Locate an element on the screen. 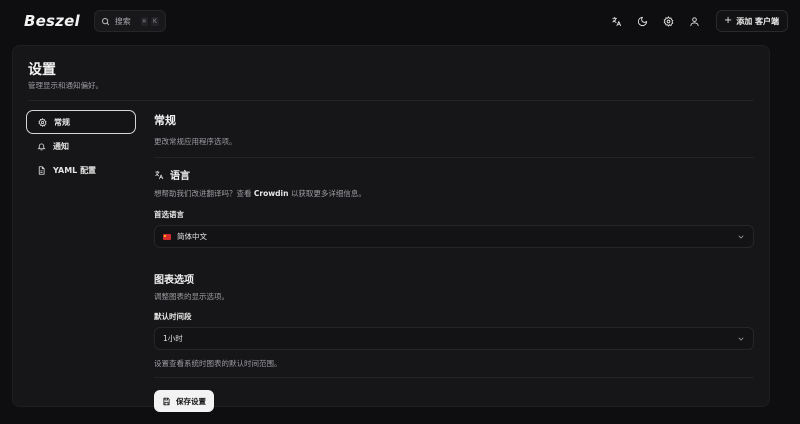 This screenshot has width=800, height=424. add-client-label: 添加 客户端 is located at coordinates (757, 21).